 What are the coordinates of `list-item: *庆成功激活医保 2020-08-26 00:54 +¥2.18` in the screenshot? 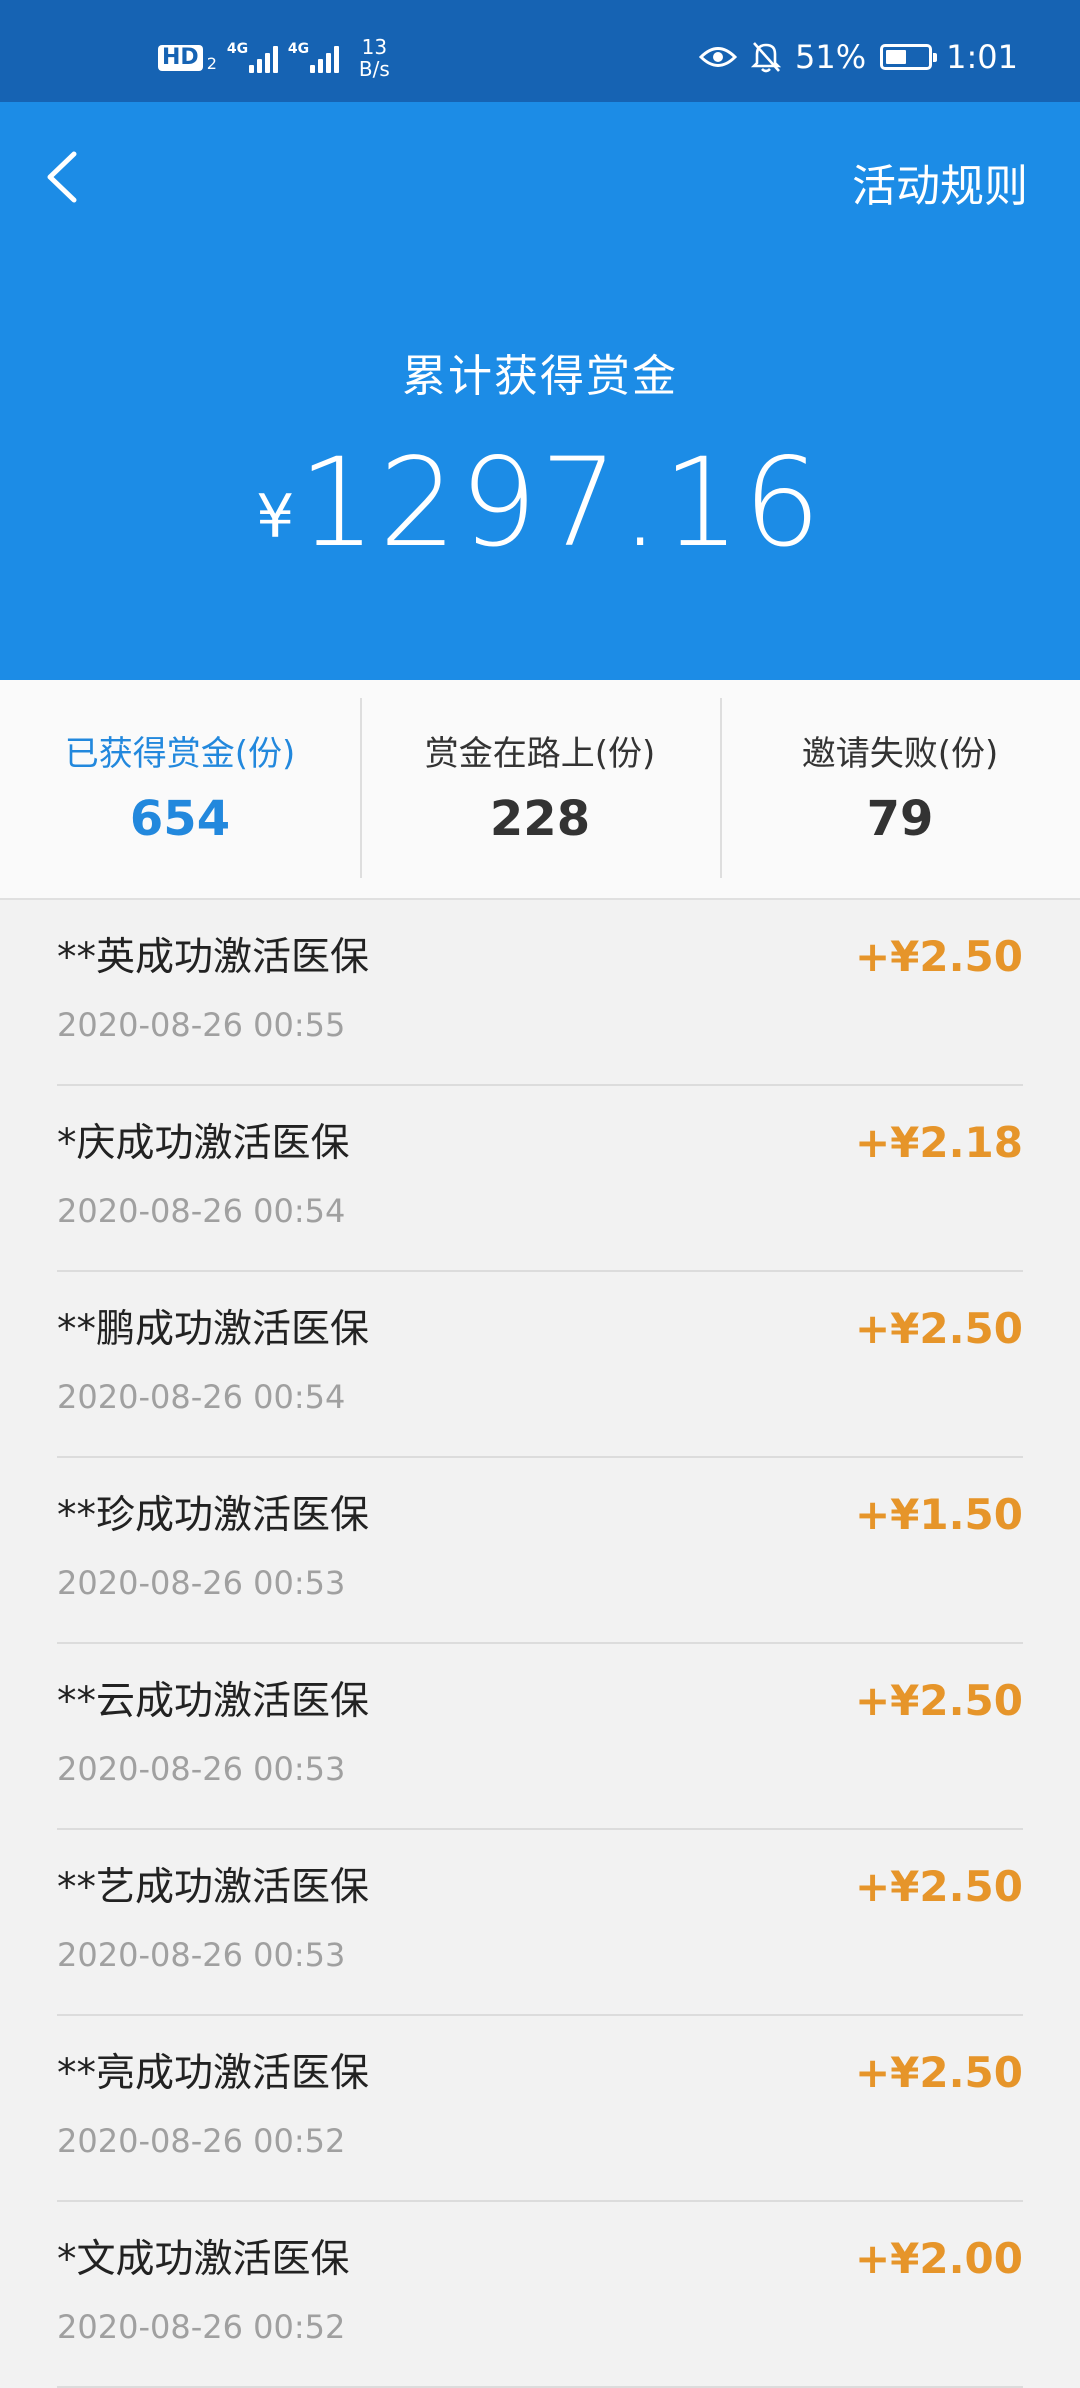 It's located at (540, 1179).